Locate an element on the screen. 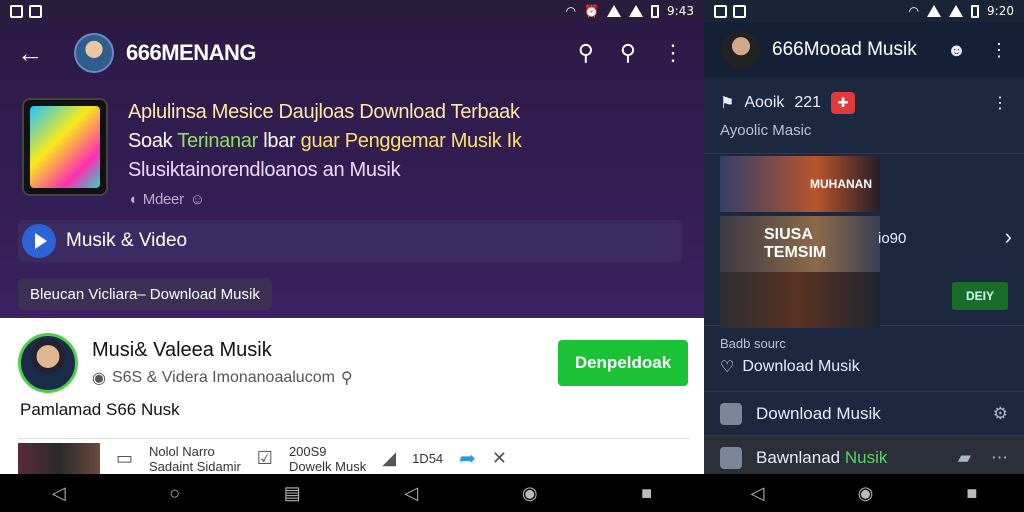 The height and width of the screenshot is (512, 1024). channel-avatar is located at coordinates (94, 53).